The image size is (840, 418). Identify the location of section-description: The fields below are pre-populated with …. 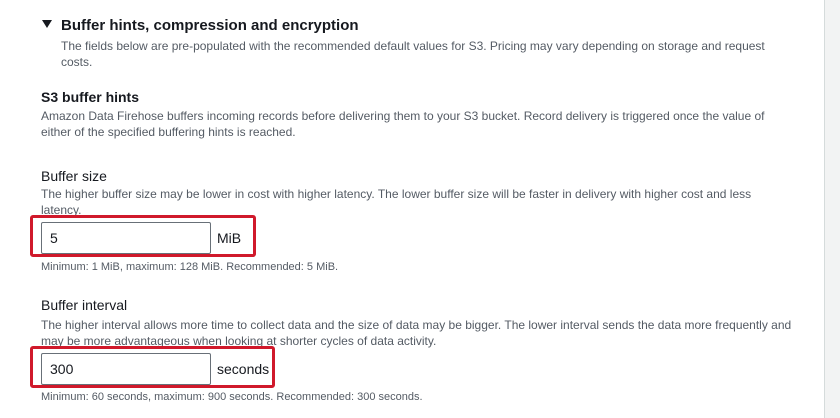
(413, 54).